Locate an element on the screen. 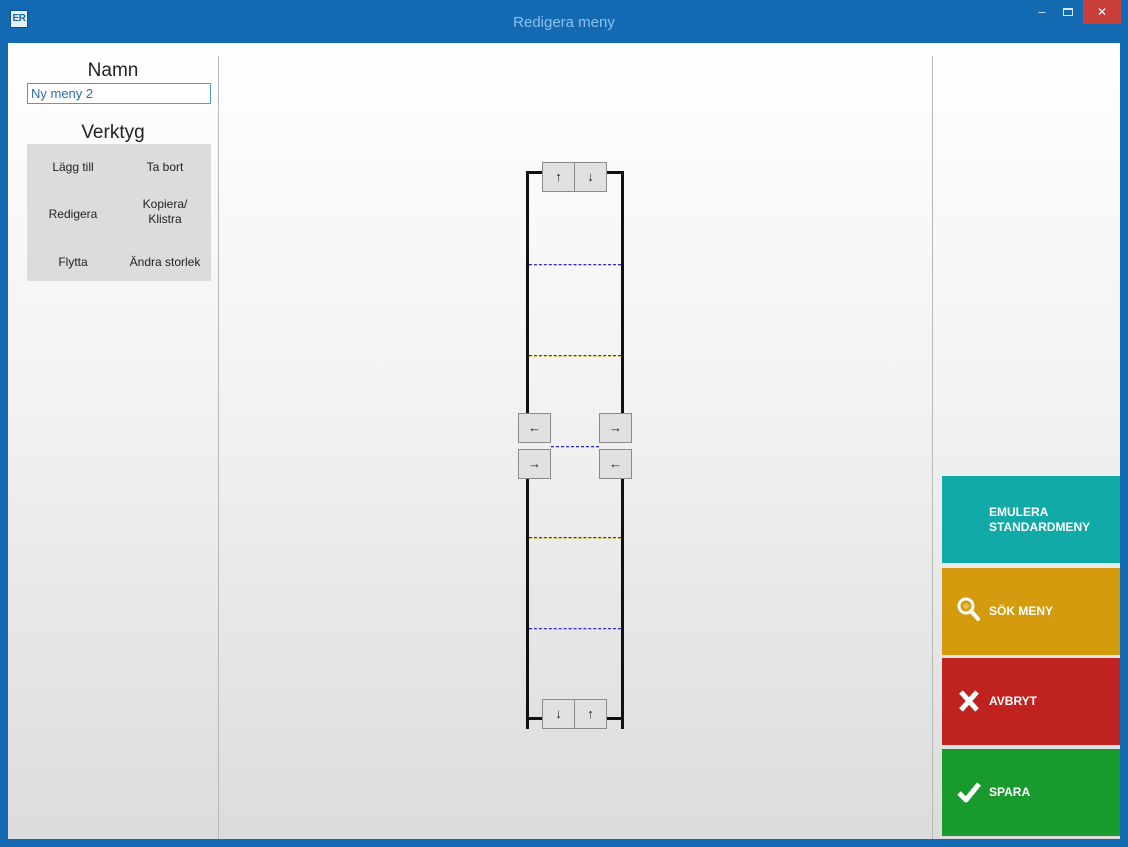  tools-heading: Verktyg is located at coordinates (113, 132).